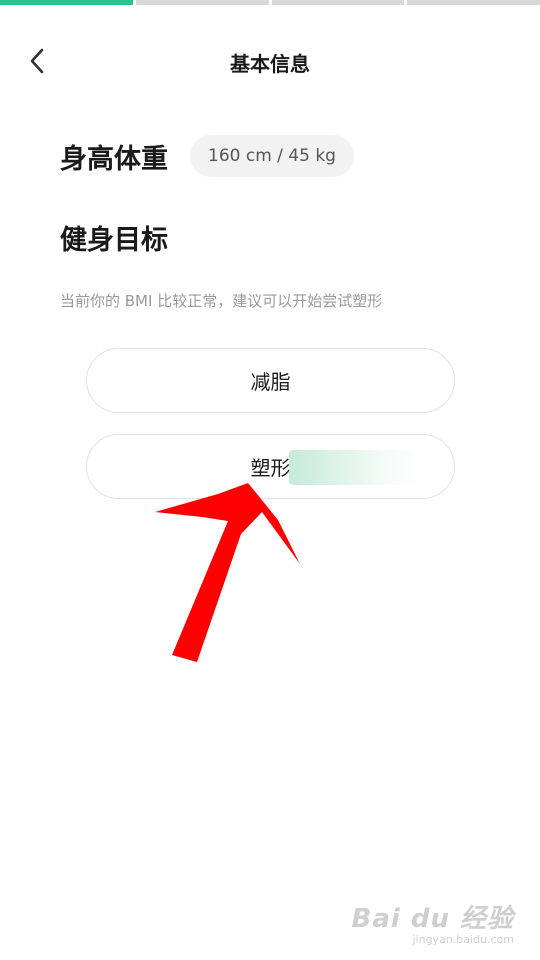  I want to click on goal-option-fat-loss: 减脂, so click(270, 380).